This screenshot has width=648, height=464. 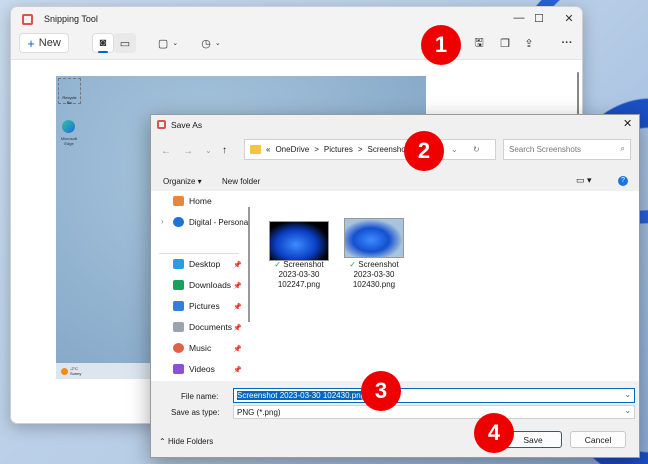 What do you see at coordinates (208, 150) in the screenshot?
I see `recent-dropdown: ⌄` at bounding box center [208, 150].